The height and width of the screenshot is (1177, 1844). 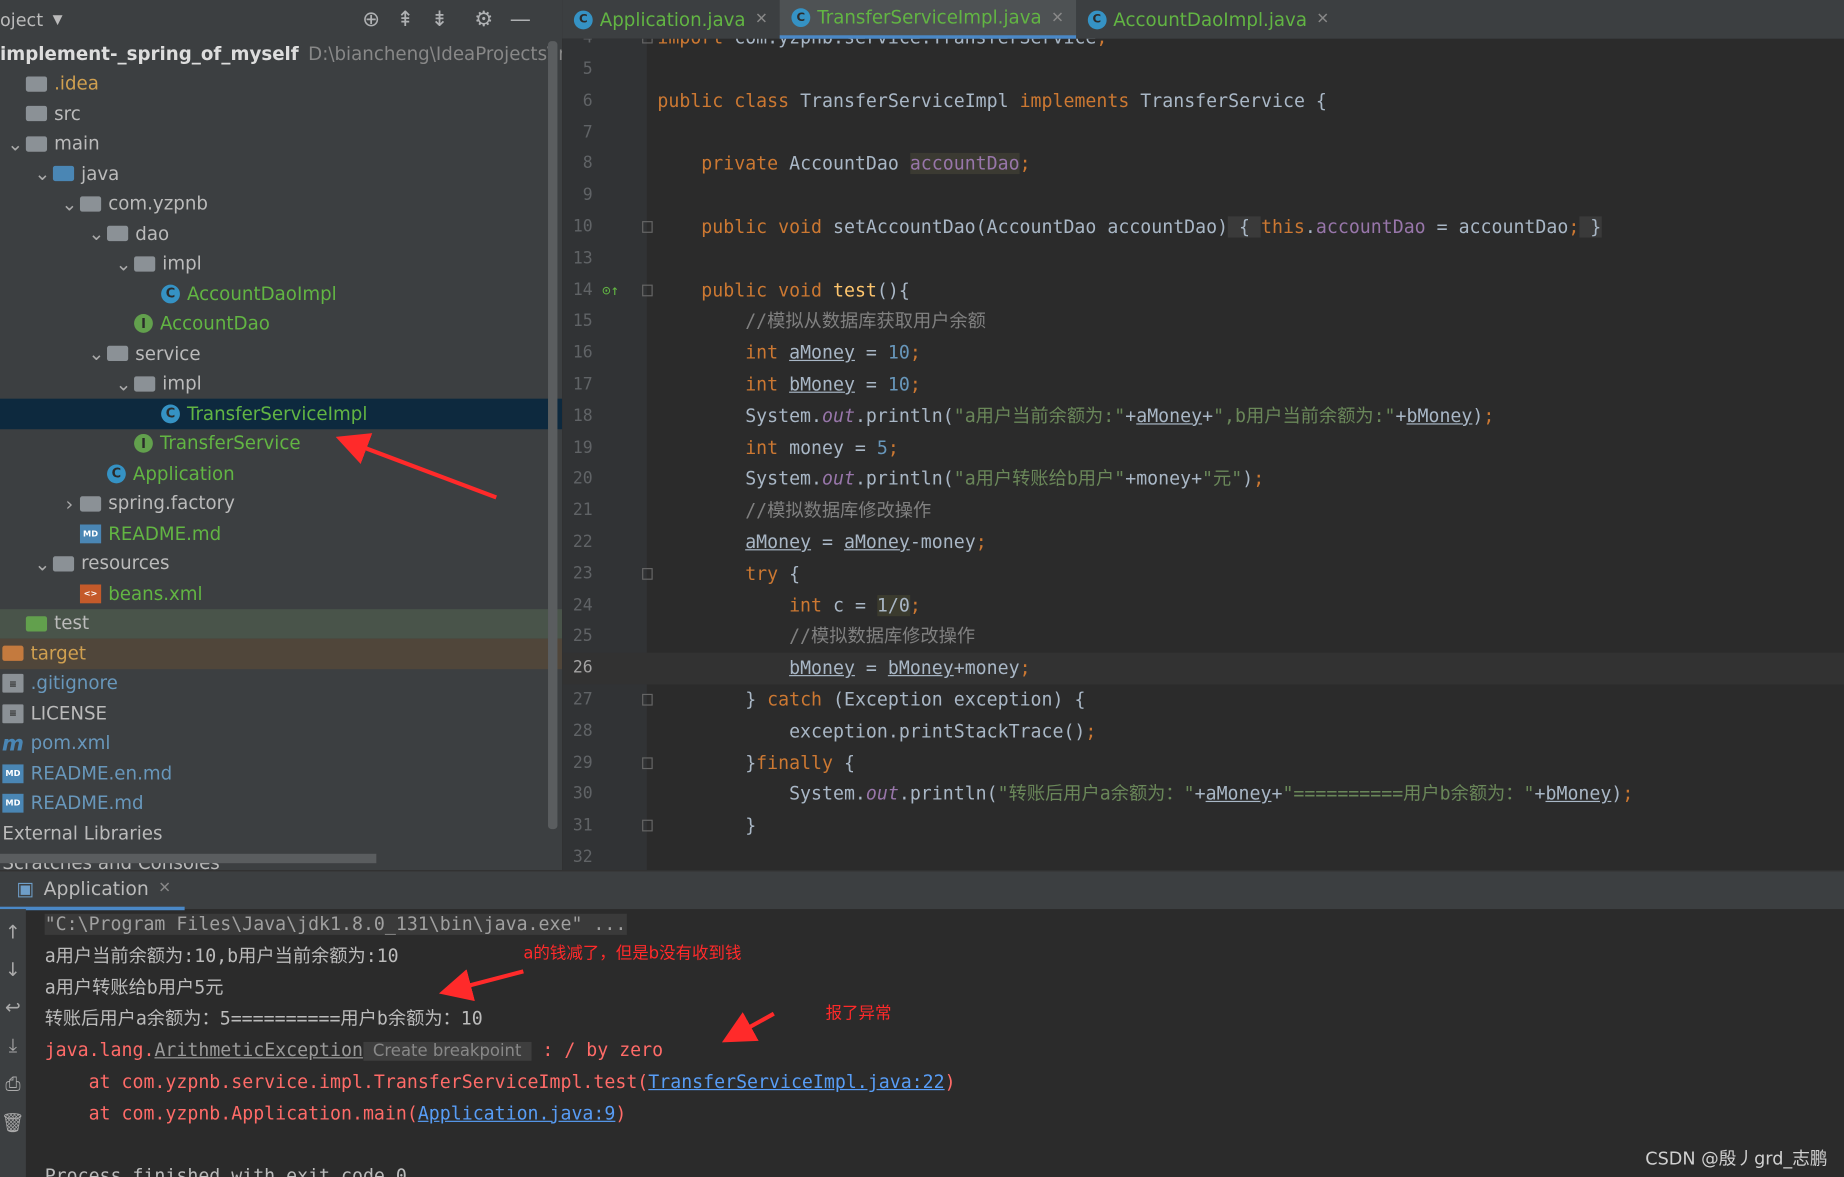 I want to click on tree-item: MD README.en.md, so click(x=281, y=774).